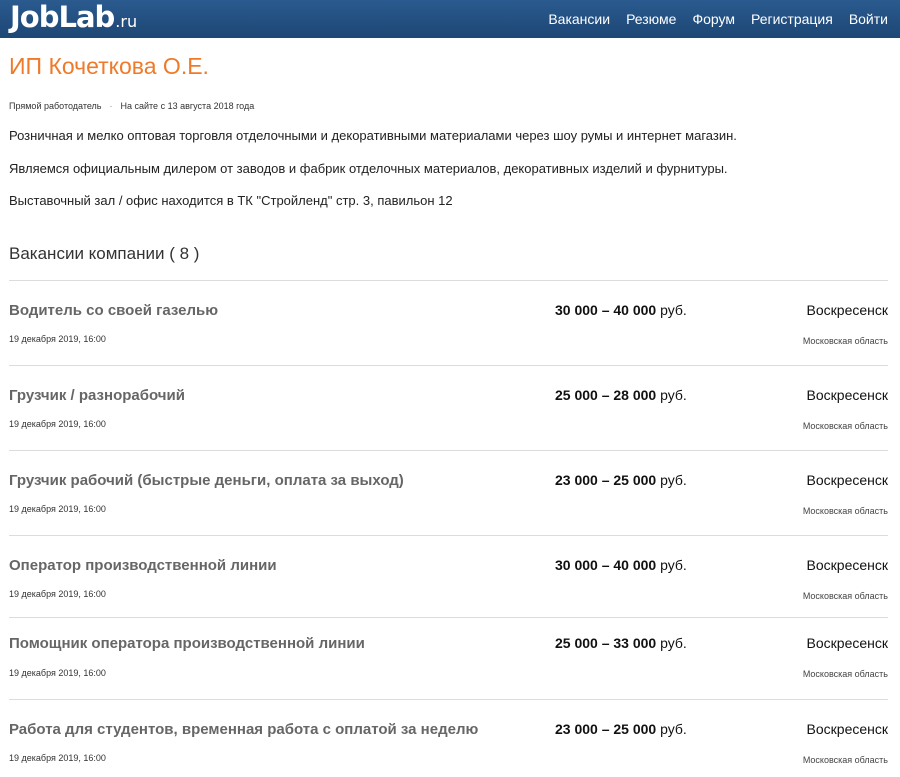 Image resolution: width=900 pixels, height=777 pixels. Describe the element at coordinates (651, 19) in the screenshot. I see `nav-link-resumes: Резюме` at that location.